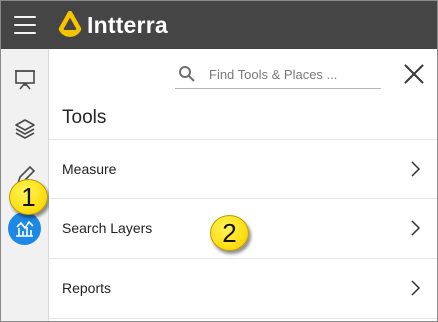 The image size is (438, 322). I want to click on panel-title: Tools, so click(84, 117).